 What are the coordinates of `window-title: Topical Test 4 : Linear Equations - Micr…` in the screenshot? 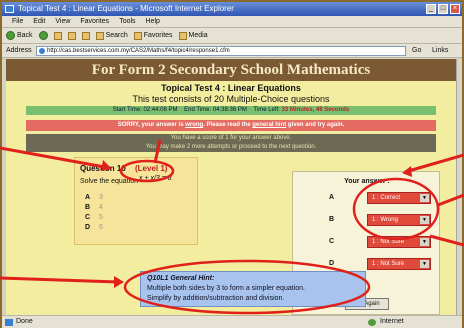 It's located at (126, 8).